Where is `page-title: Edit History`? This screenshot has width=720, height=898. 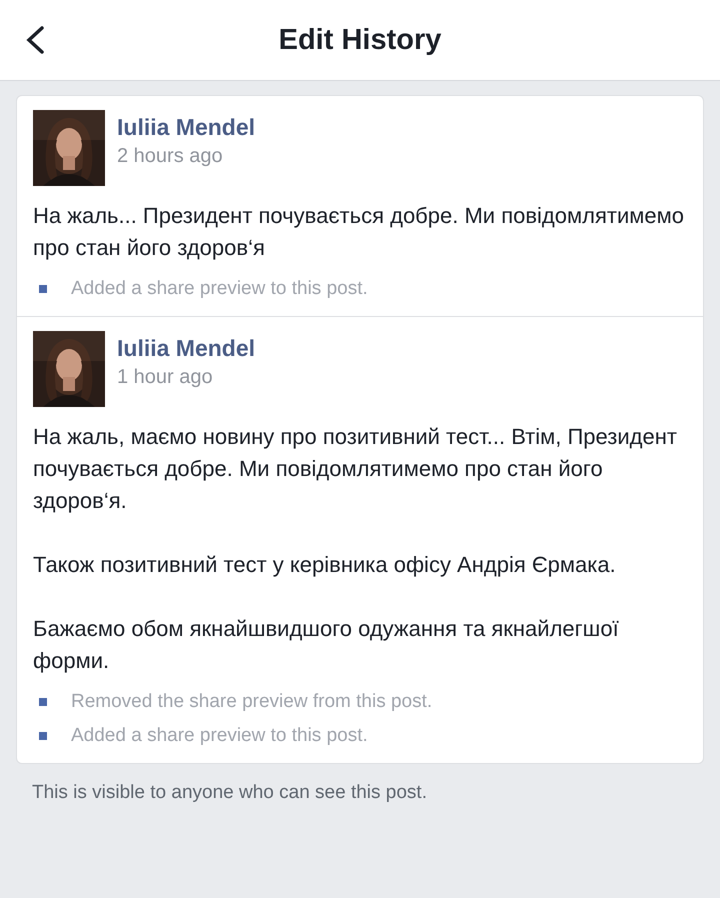 page-title: Edit History is located at coordinates (360, 40).